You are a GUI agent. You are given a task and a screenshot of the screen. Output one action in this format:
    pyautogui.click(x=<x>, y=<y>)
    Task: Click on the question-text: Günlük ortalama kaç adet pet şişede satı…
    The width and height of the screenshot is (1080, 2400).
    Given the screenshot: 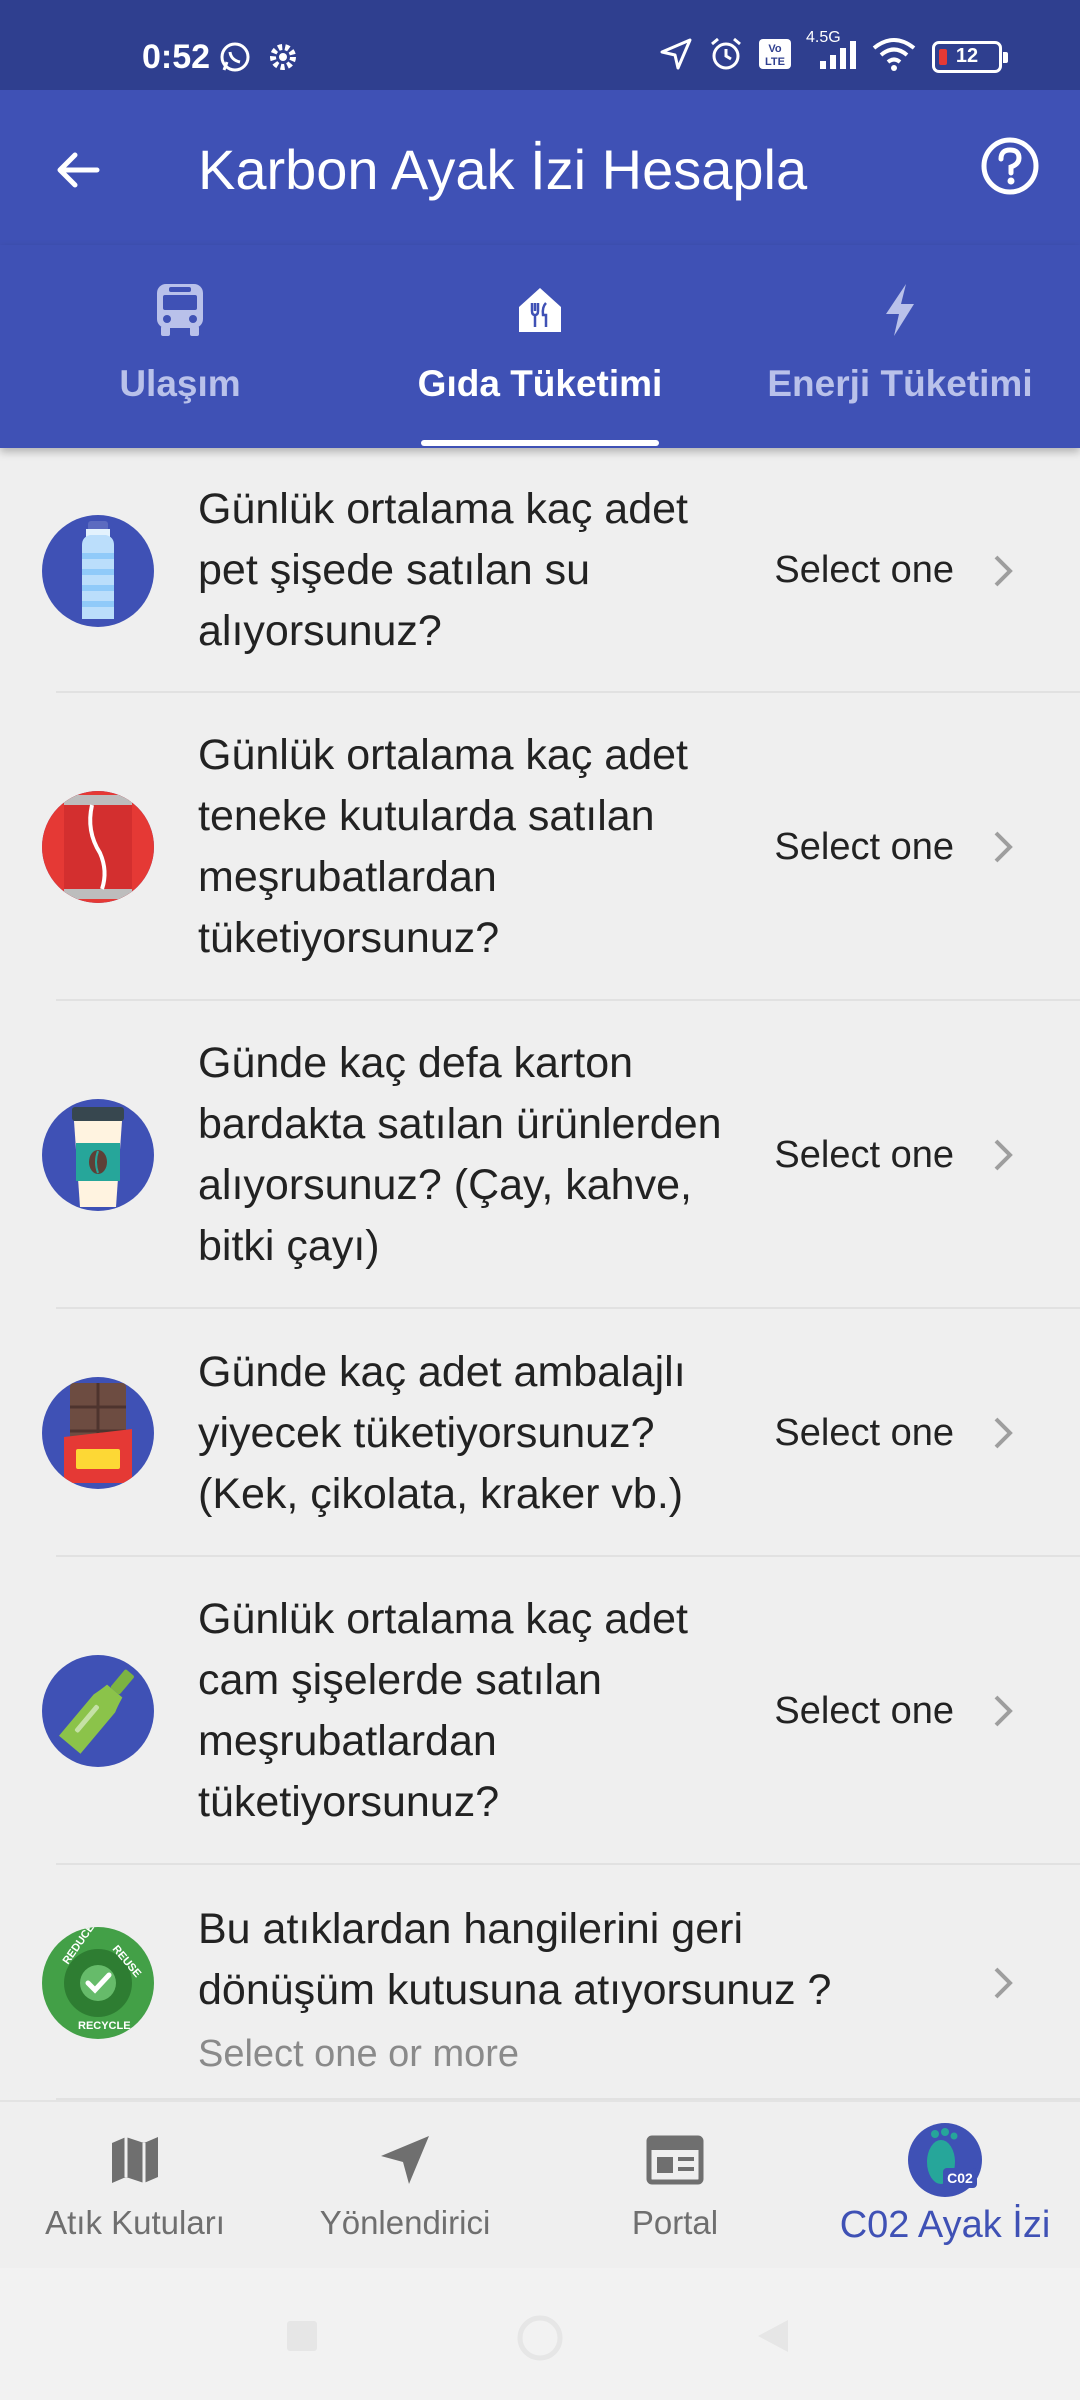 What is the action you would take?
    pyautogui.click(x=443, y=570)
    